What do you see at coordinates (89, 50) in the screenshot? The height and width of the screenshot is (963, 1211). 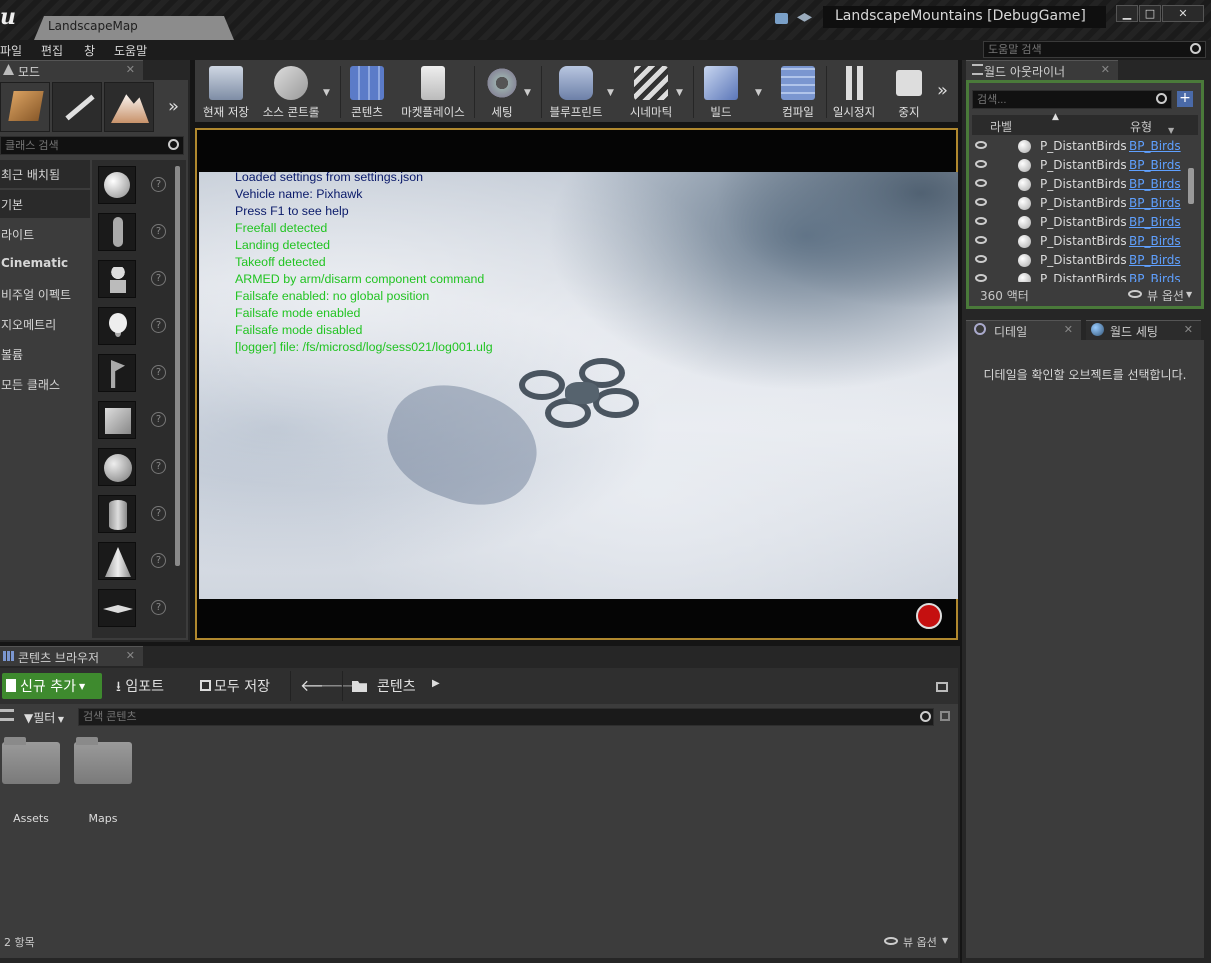 I see `menu-window: 창` at bounding box center [89, 50].